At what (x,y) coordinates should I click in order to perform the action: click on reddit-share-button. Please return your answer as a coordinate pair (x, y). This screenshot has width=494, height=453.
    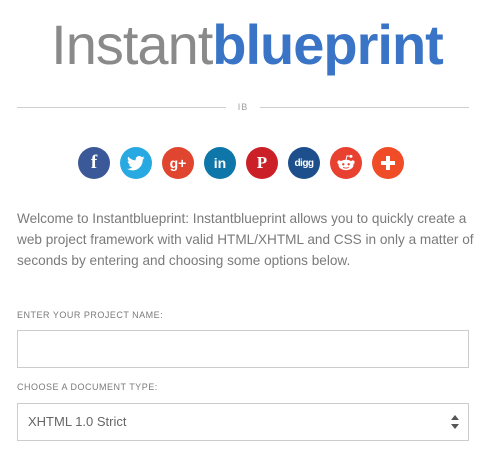
    Looking at the image, I should click on (346, 163).